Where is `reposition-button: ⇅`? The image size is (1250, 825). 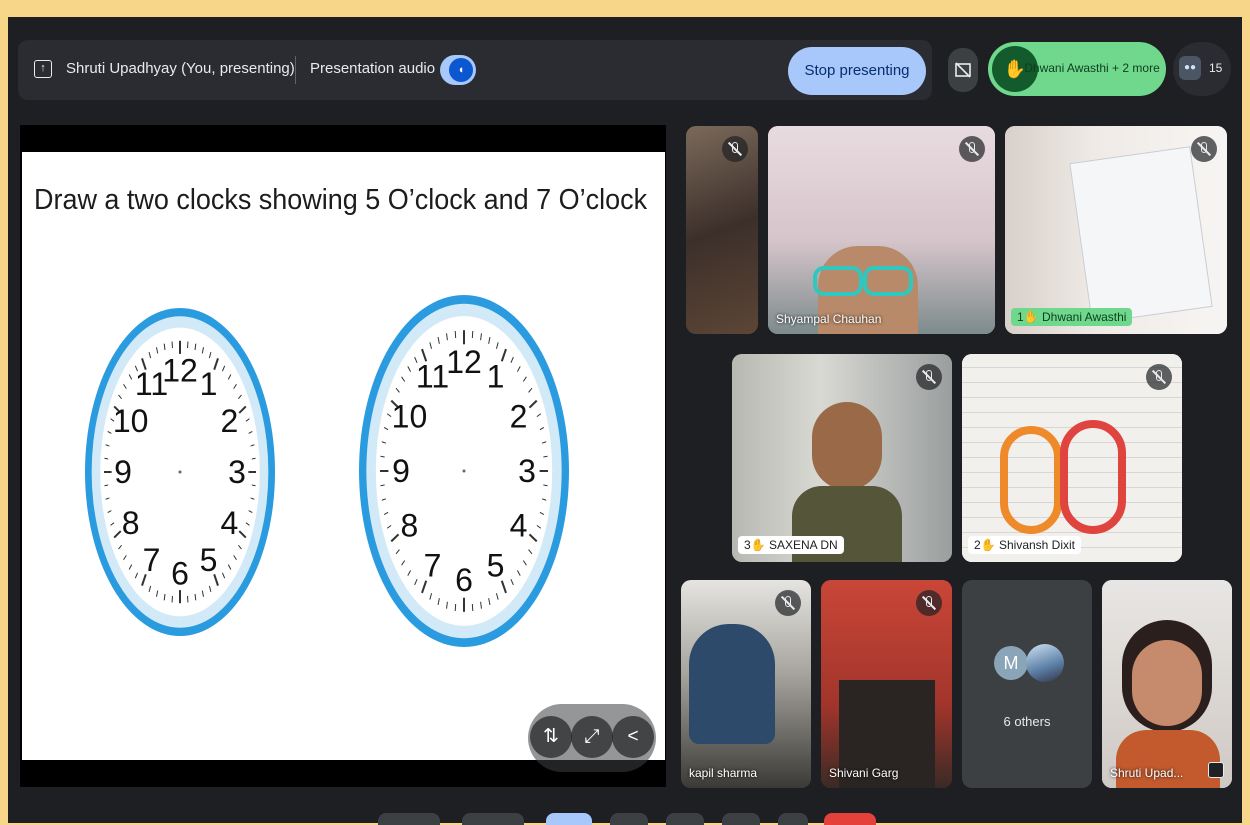
reposition-button: ⇅ is located at coordinates (551, 737).